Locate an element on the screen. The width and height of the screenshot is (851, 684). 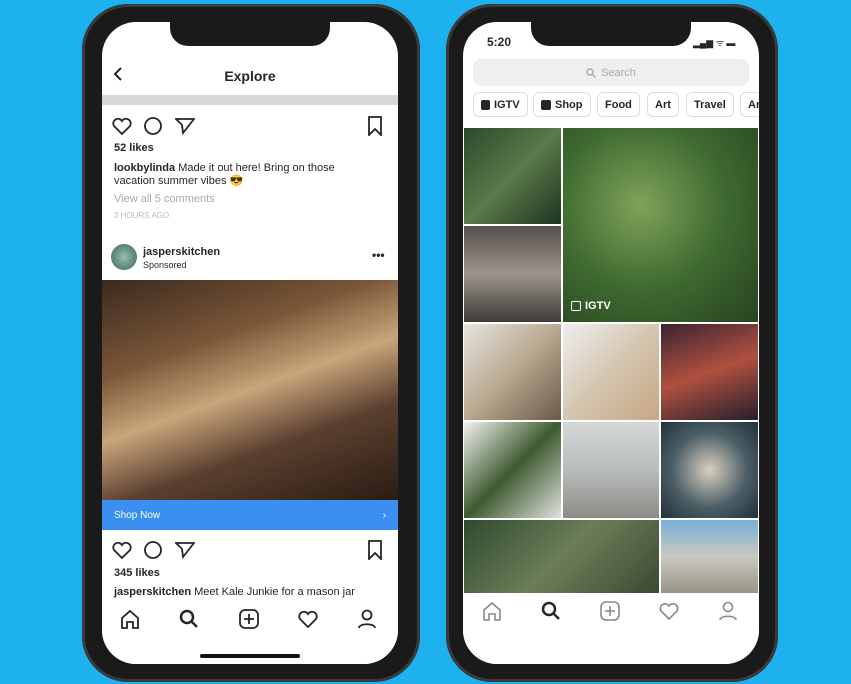
chip-art: Art is located at coordinates (663, 104).